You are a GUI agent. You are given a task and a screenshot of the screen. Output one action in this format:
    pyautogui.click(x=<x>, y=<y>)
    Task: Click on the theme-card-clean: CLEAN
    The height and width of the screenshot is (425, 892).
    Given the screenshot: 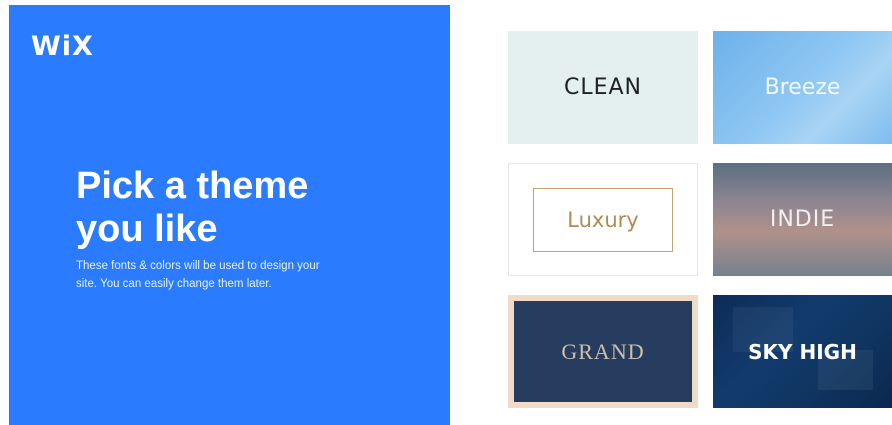 What is the action you would take?
    pyautogui.click(x=603, y=87)
    